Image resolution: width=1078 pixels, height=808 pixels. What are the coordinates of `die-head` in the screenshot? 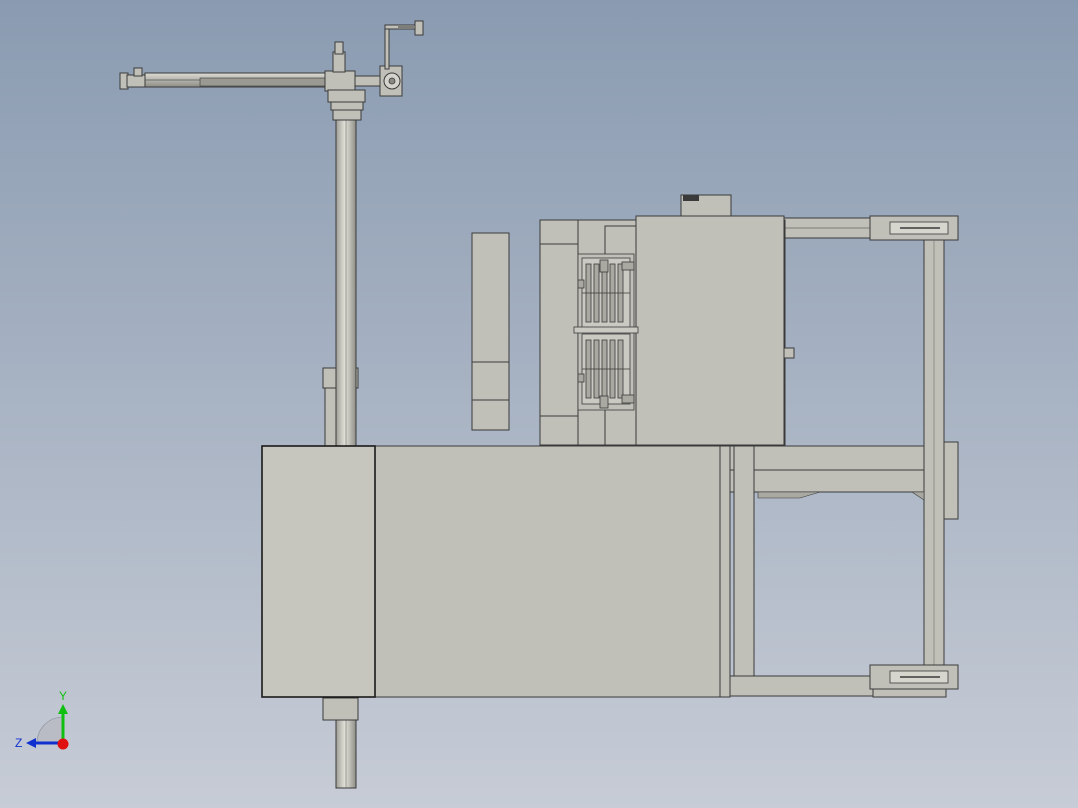 It's located at (667, 320).